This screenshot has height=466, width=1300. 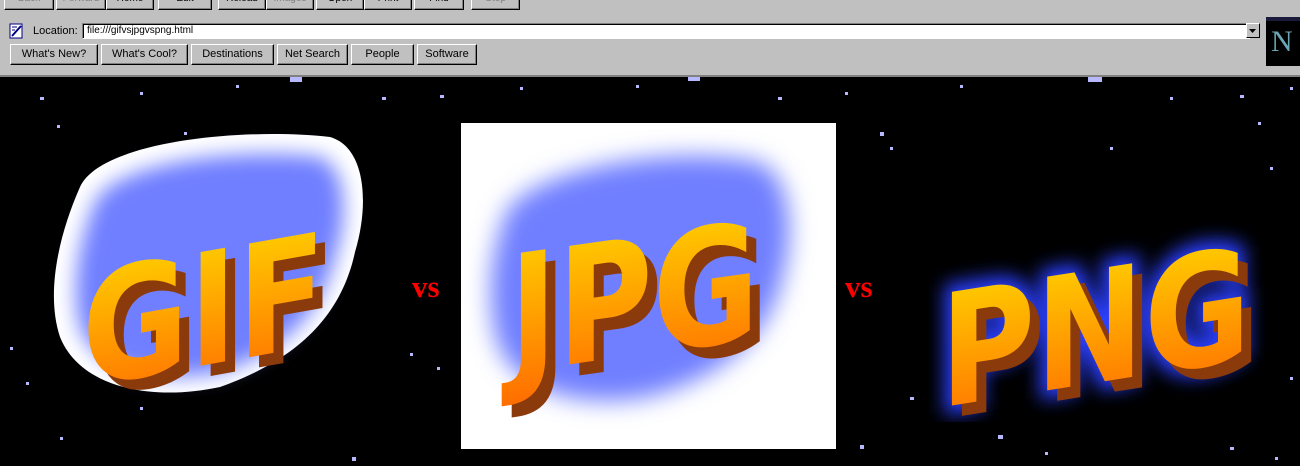 I want to click on find-button: Find, so click(x=439, y=5).